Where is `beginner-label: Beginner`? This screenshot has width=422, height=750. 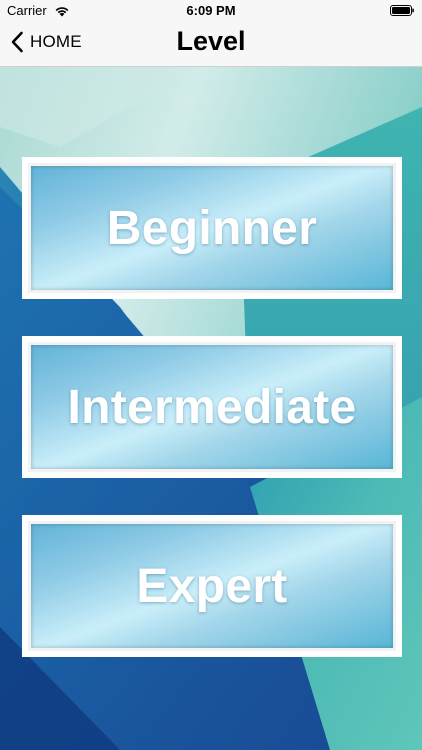
beginner-label: Beginner is located at coordinates (212, 228).